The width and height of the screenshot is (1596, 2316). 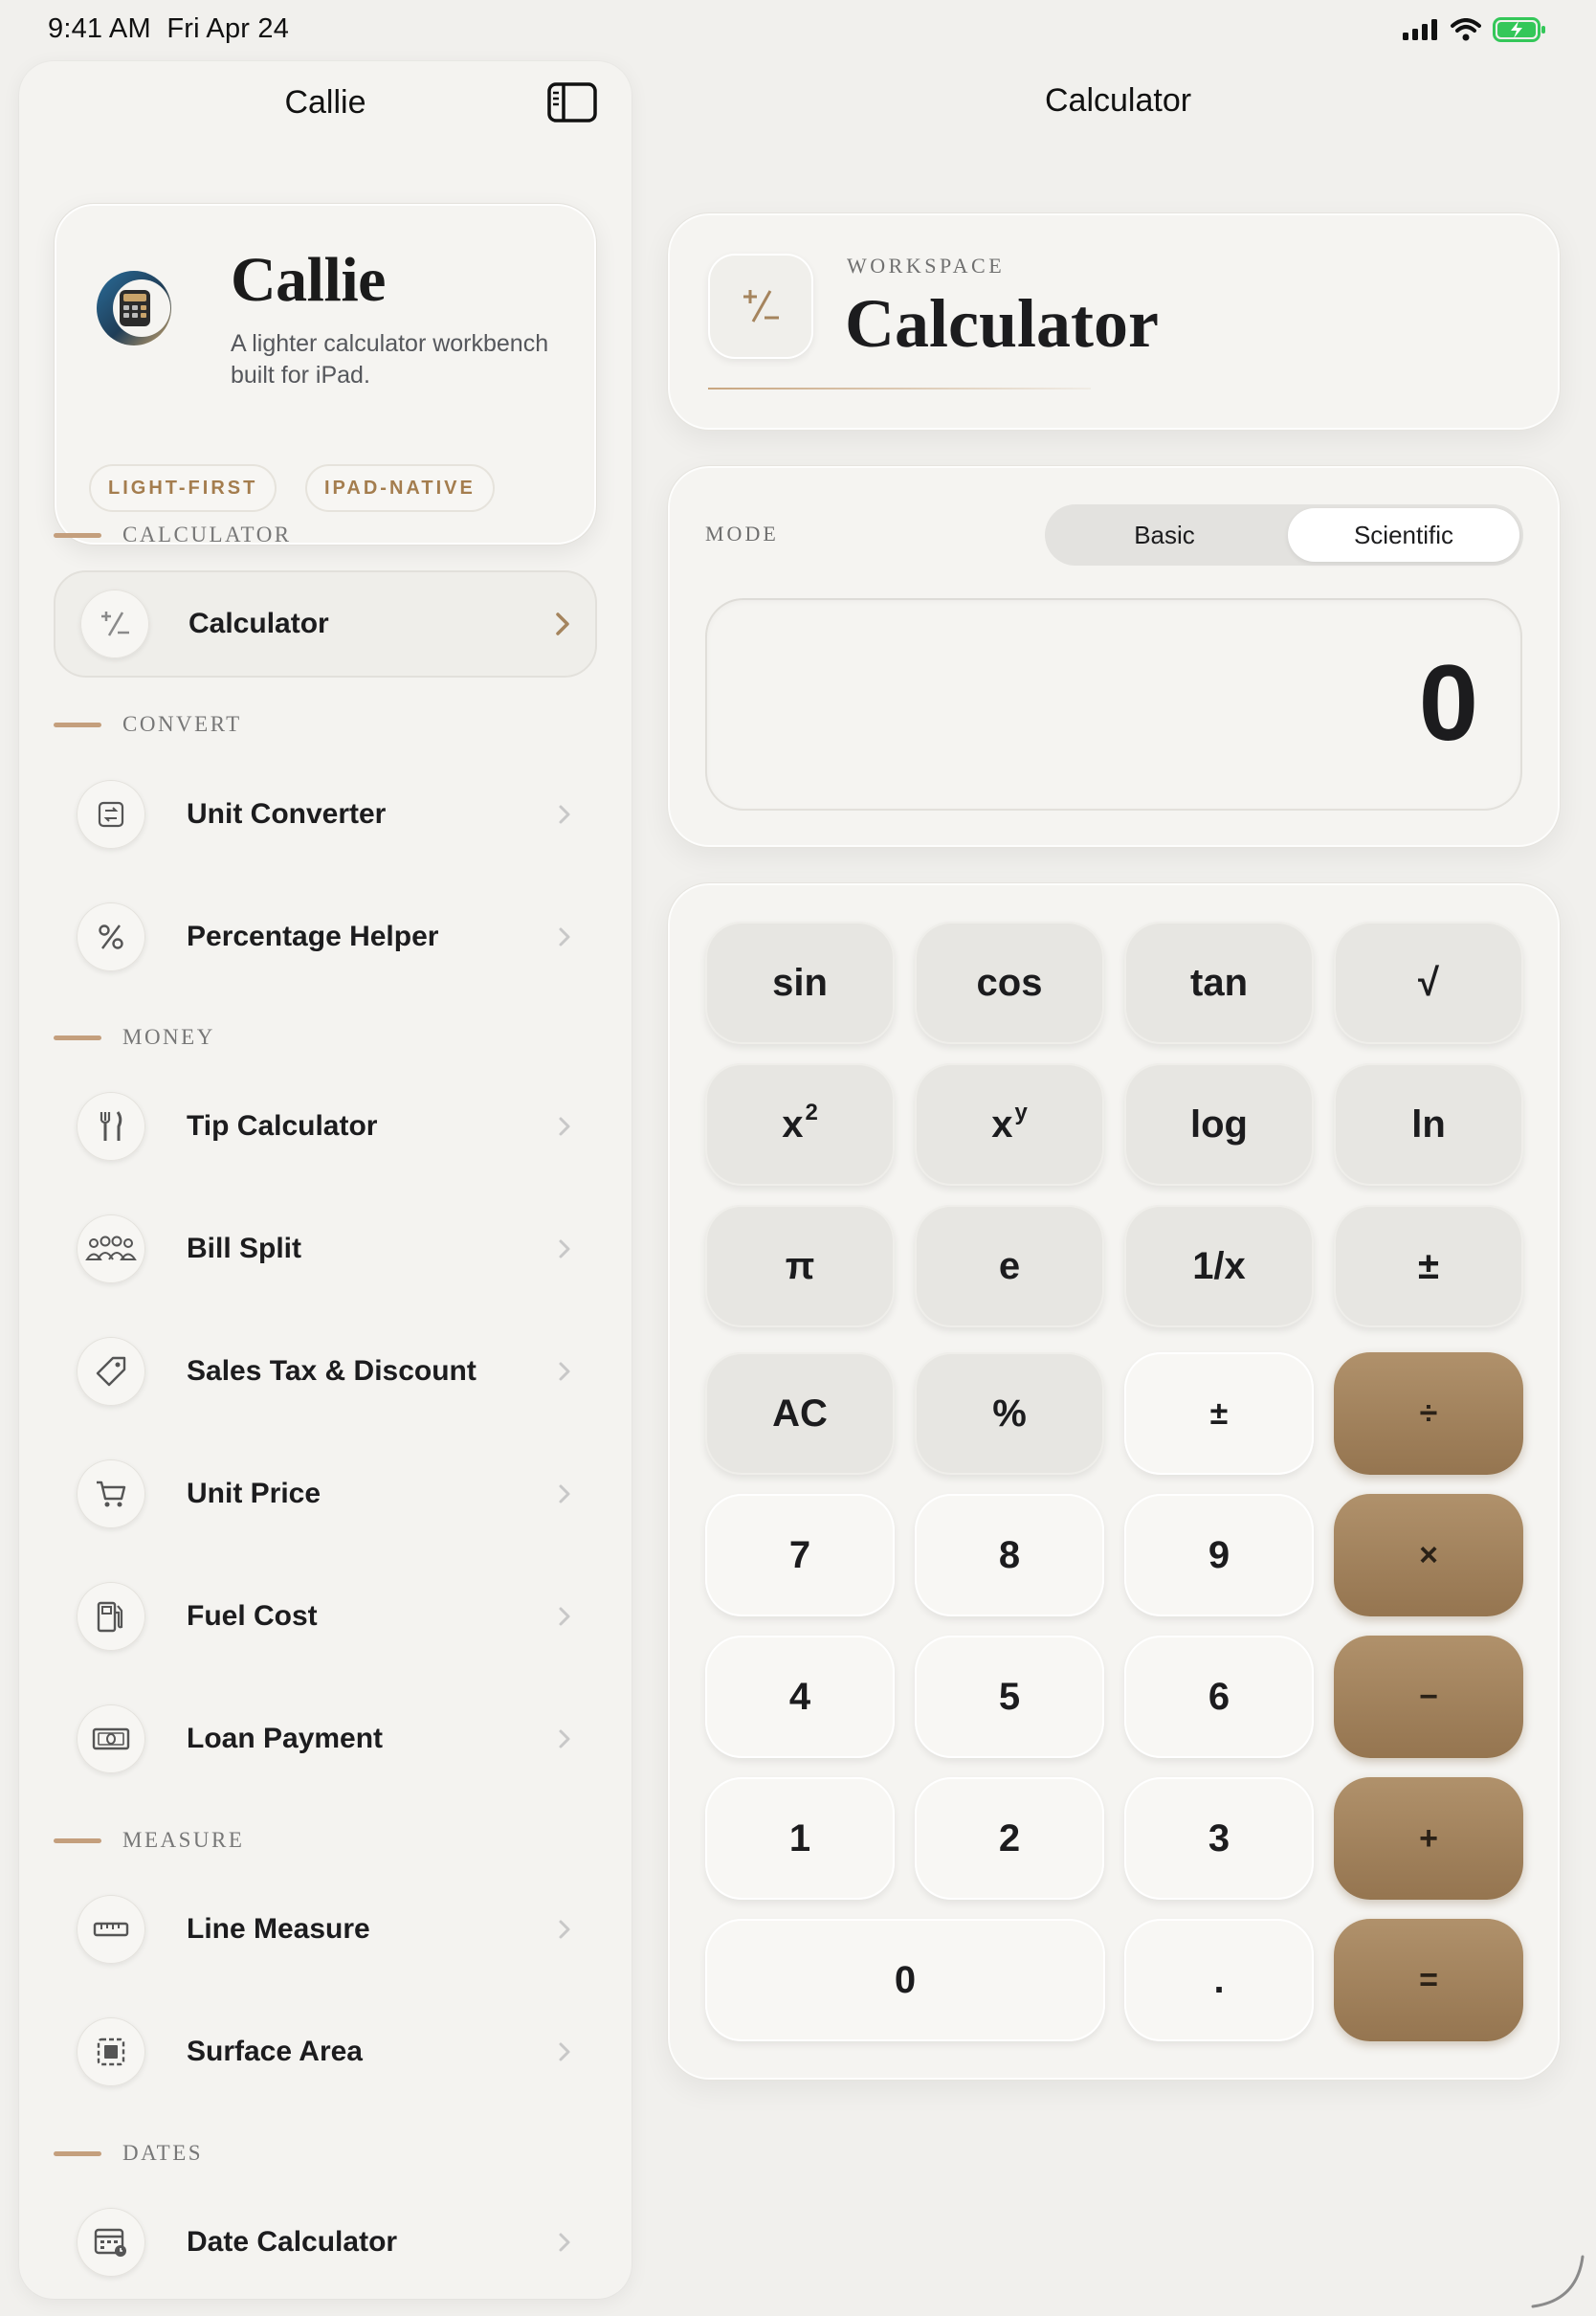 I want to click on sidebar-item-label: Unit Price, so click(x=254, y=1493).